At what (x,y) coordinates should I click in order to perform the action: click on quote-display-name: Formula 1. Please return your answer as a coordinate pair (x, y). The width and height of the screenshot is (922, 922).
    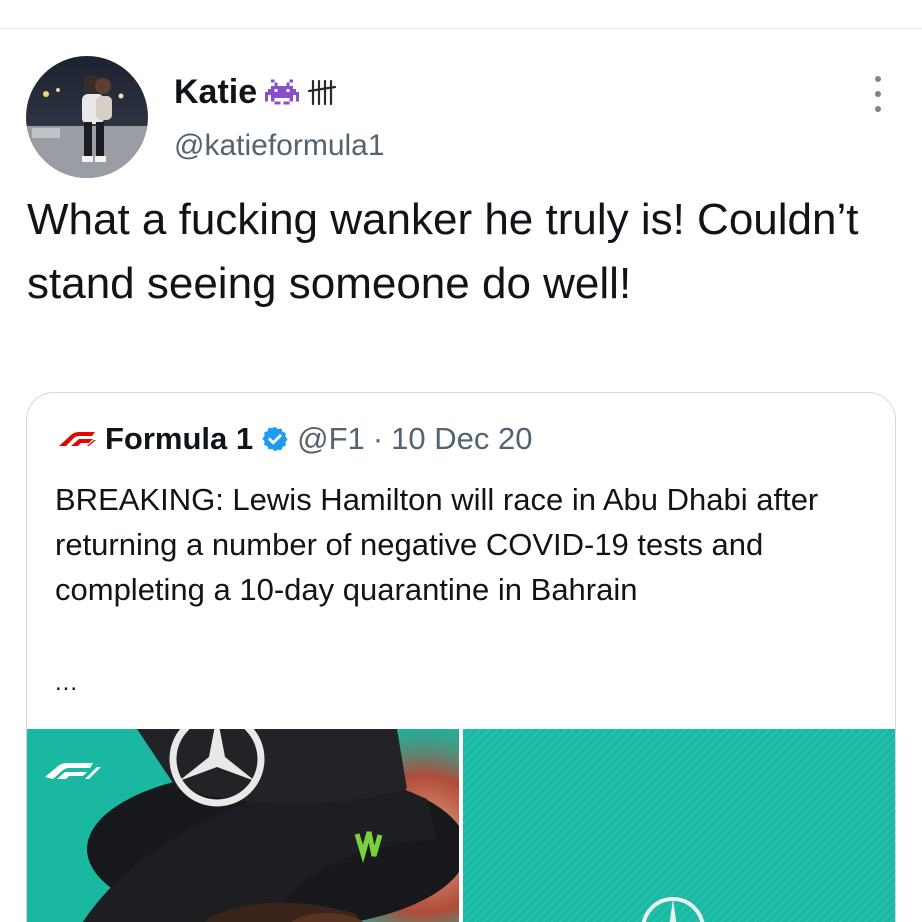
    Looking at the image, I should click on (179, 439).